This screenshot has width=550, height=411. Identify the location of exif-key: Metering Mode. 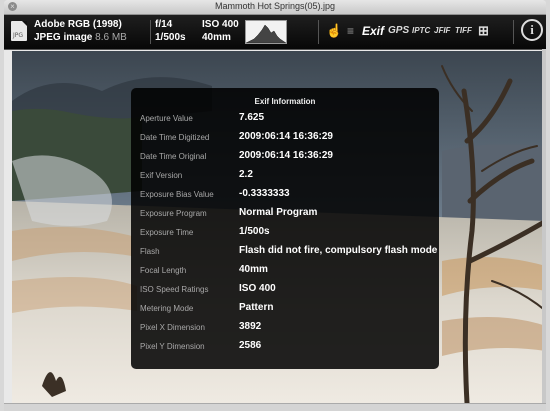
(167, 308).